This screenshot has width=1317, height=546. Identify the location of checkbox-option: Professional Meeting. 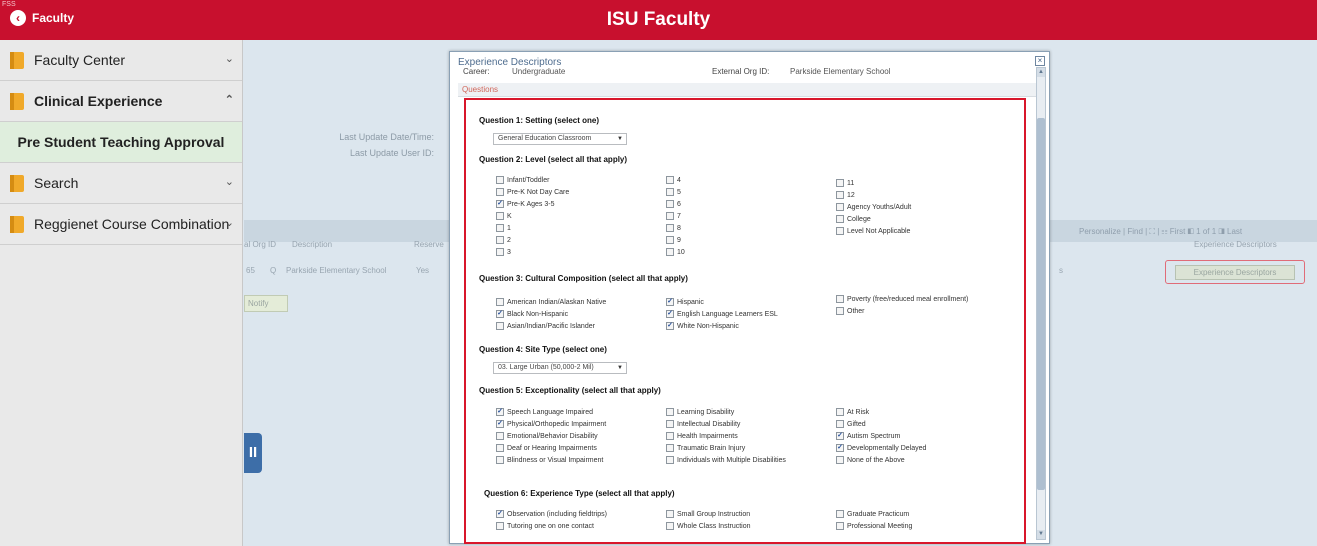
(874, 526).